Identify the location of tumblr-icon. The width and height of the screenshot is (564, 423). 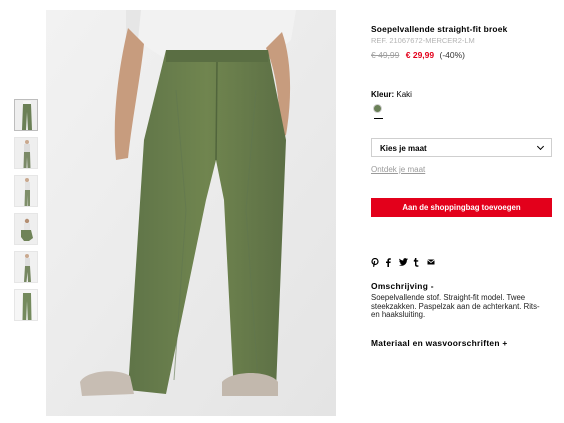
(417, 262).